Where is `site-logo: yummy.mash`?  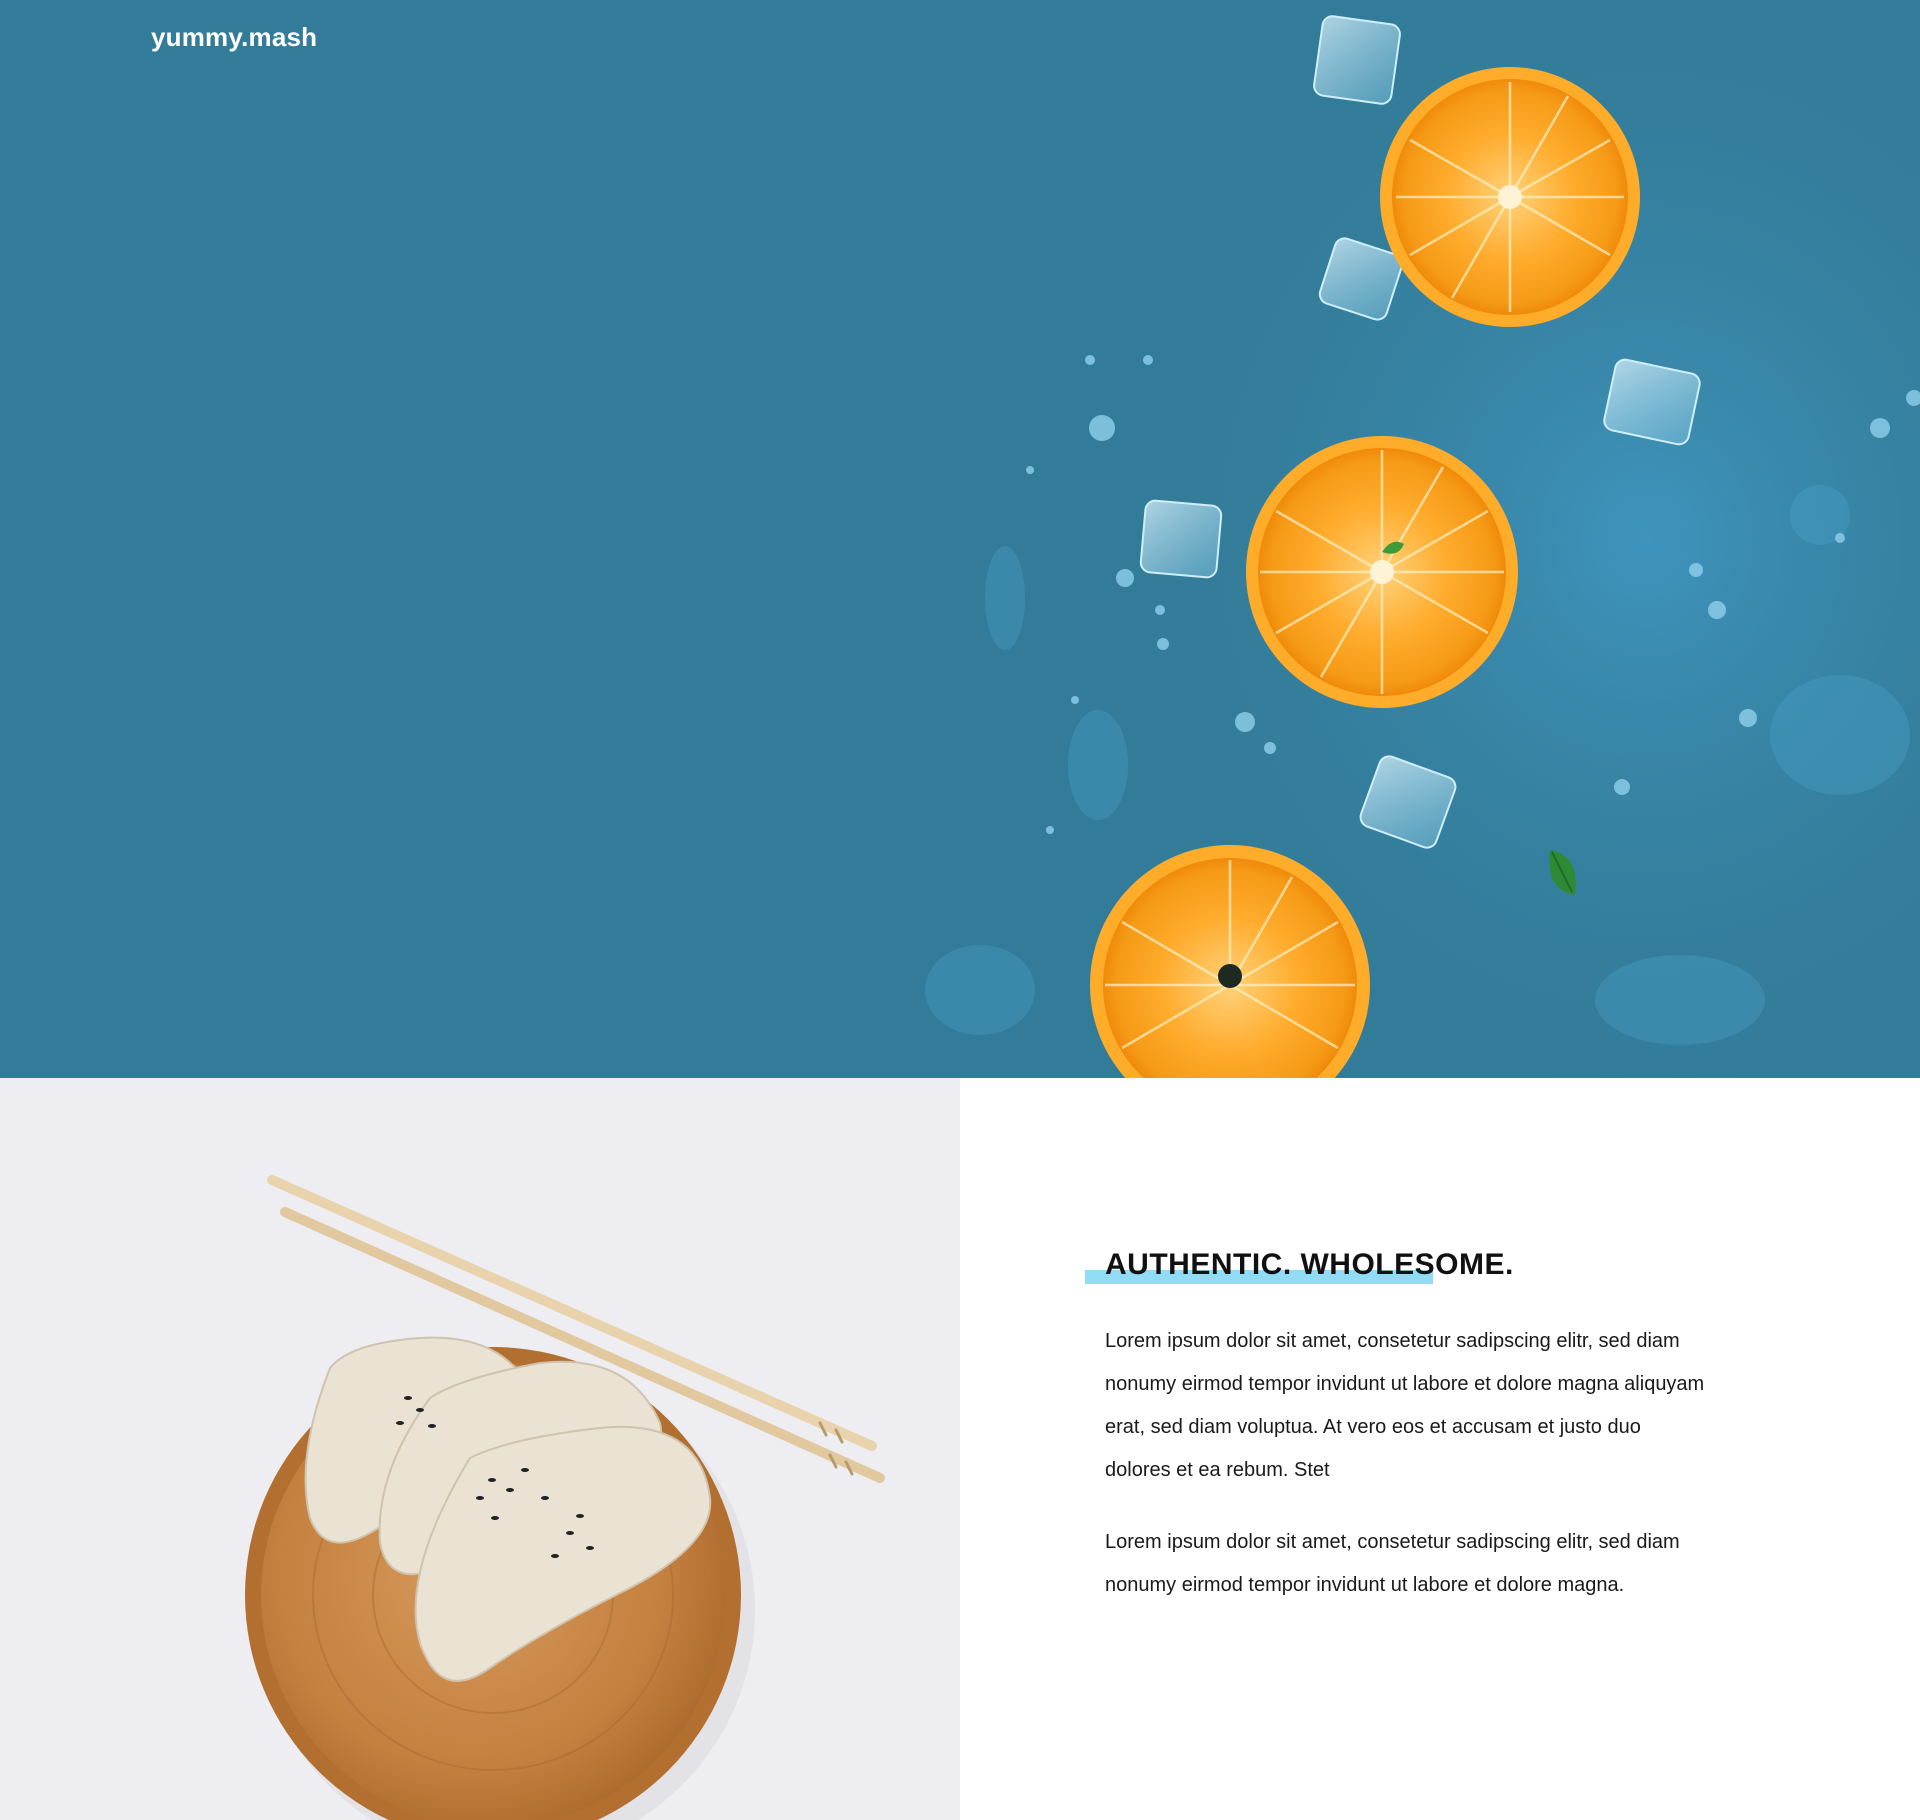 site-logo: yummy.mash is located at coordinates (234, 37).